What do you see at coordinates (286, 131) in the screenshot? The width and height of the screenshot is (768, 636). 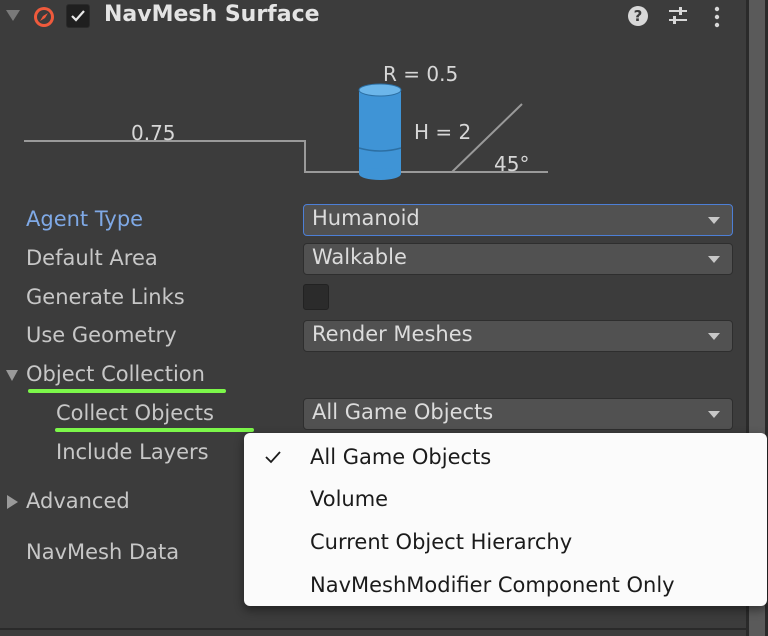 I see `agent-diagram-drawing` at bounding box center [286, 131].